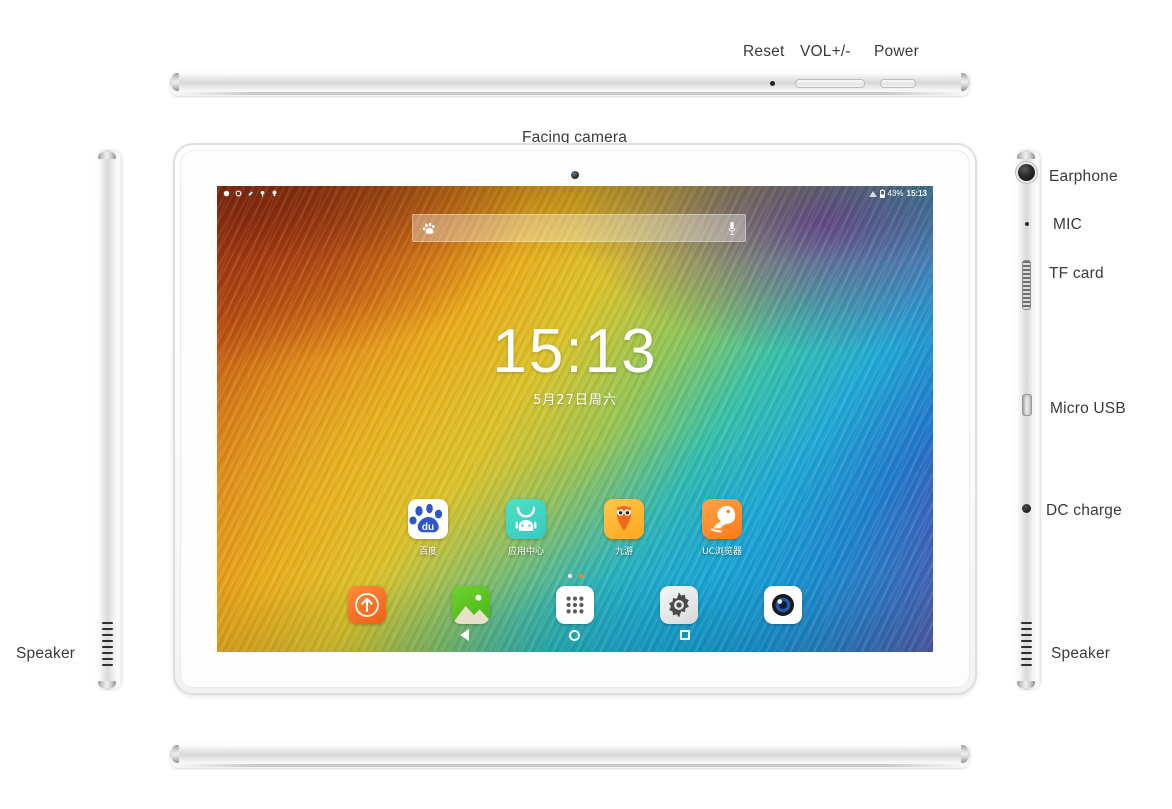 This screenshot has width=1172, height=809. What do you see at coordinates (367, 605) in the screenshot?
I see `upload-arrow-icon` at bounding box center [367, 605].